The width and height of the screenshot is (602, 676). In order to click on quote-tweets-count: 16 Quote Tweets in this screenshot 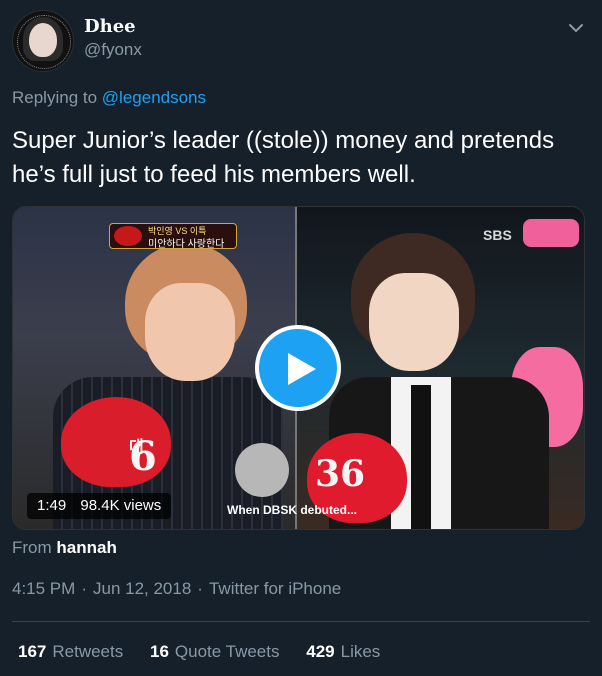, I will do `click(215, 651)`.